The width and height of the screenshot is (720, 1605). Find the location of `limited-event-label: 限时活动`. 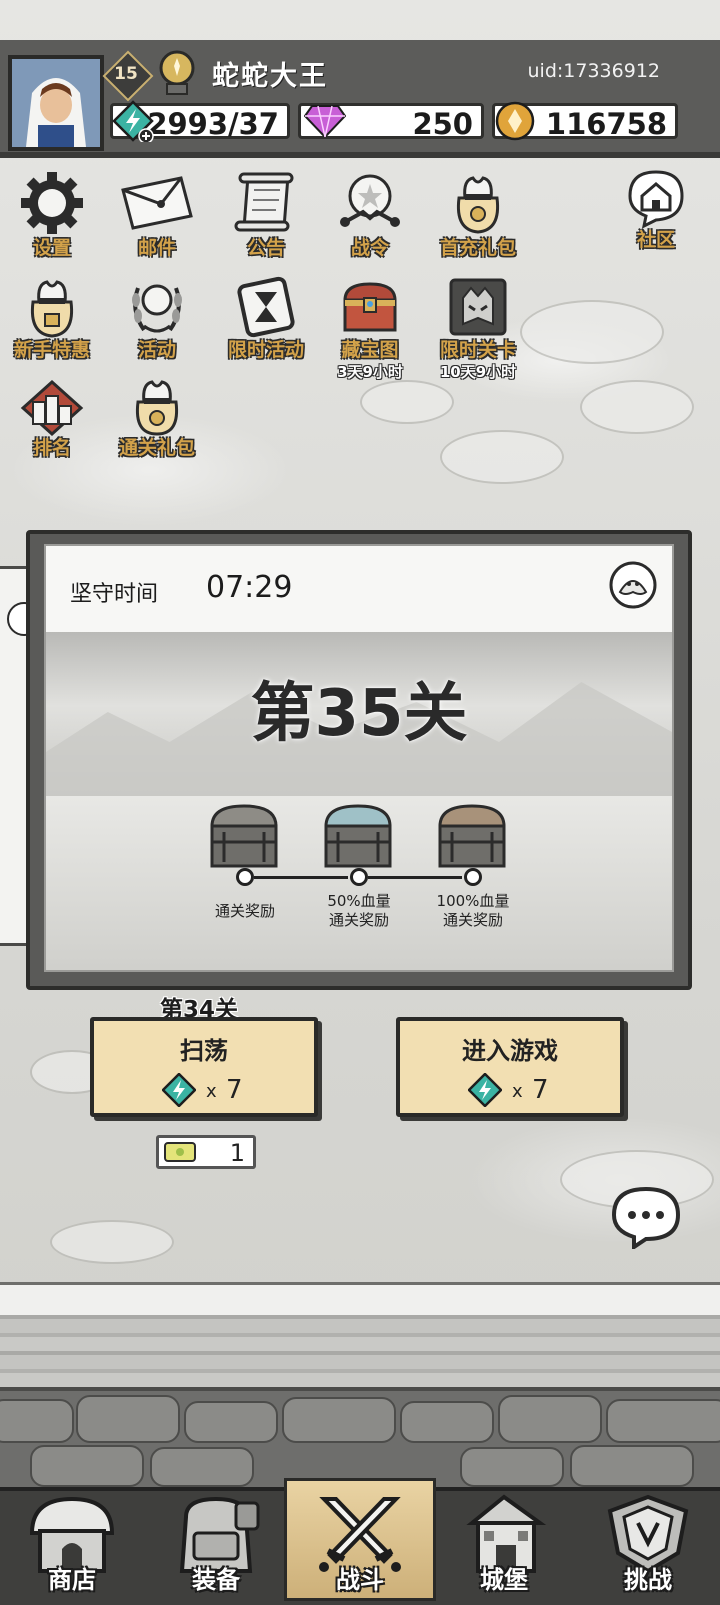

limited-event-label: 限时活动 is located at coordinates (265, 350).